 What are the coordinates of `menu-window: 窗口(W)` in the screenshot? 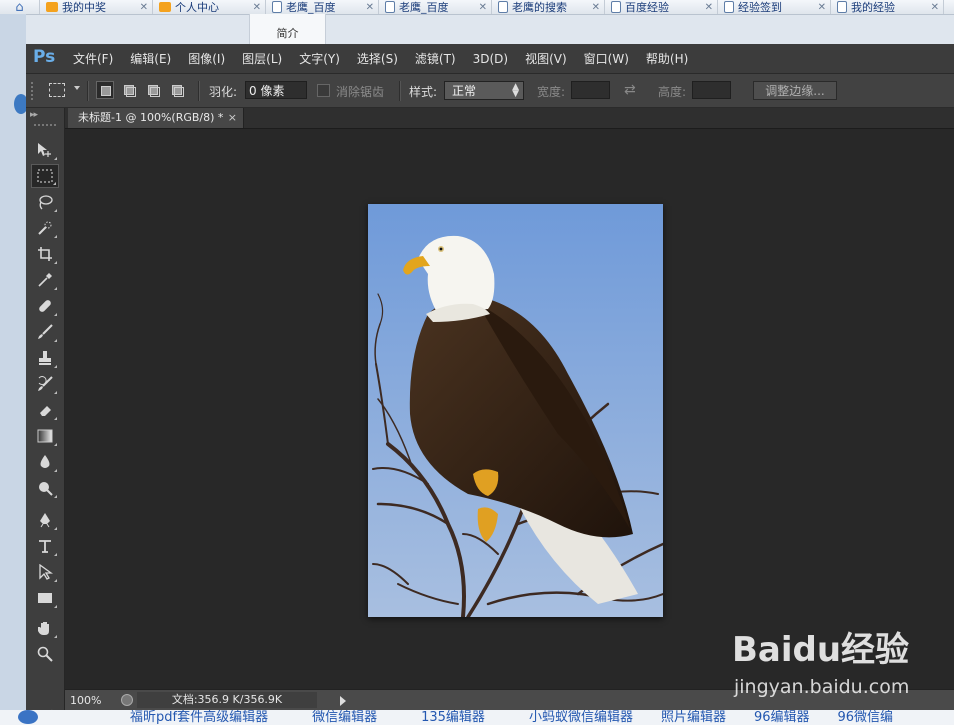 It's located at (606, 58).